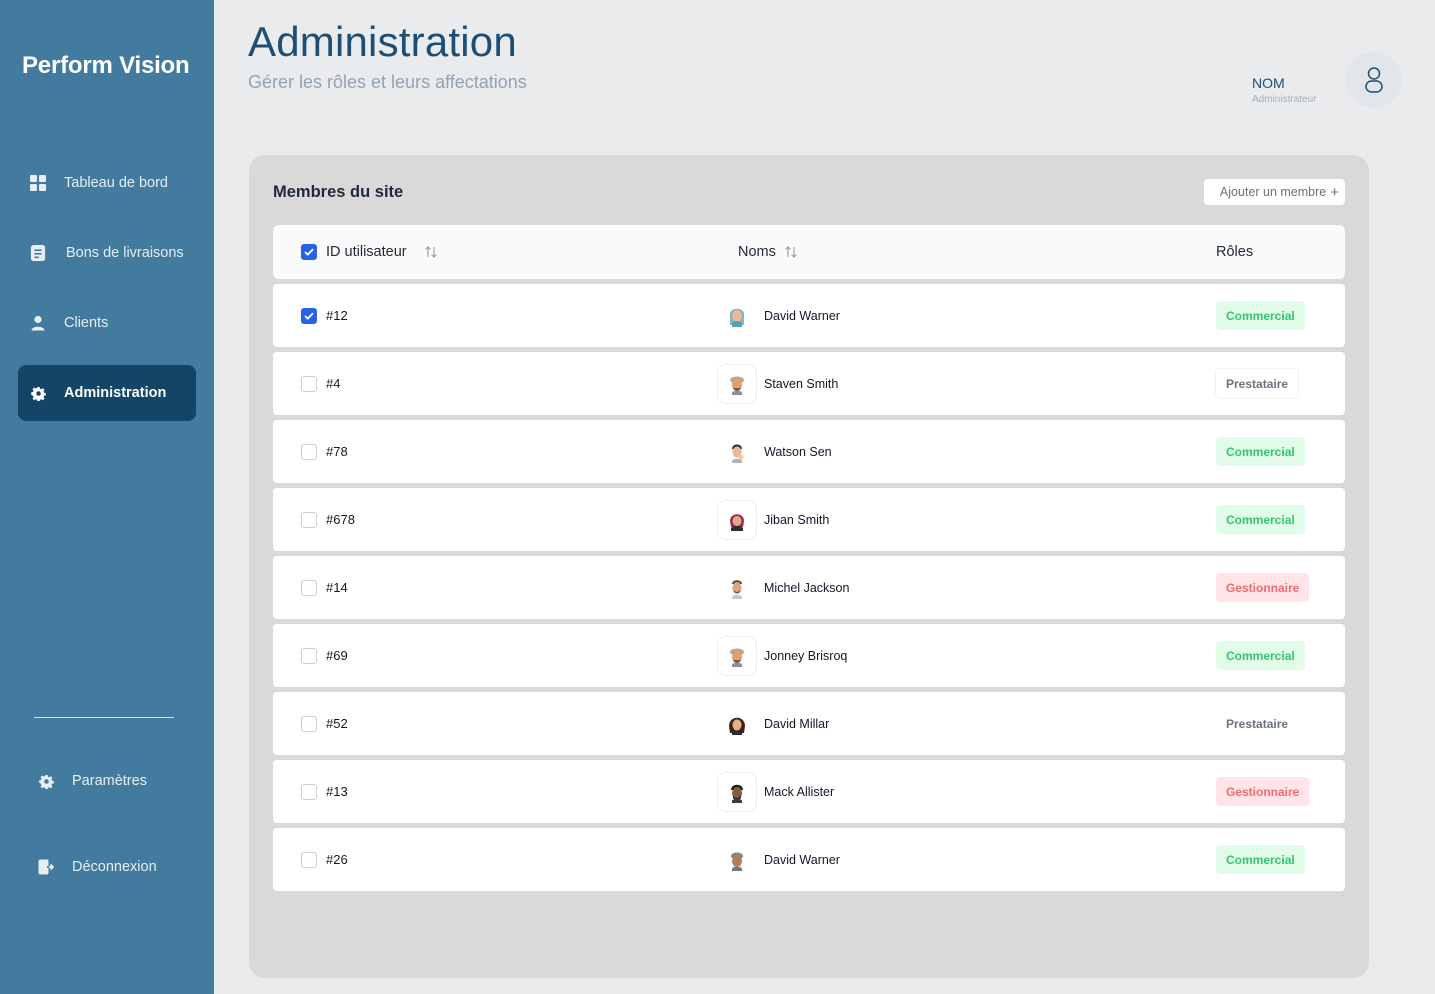 The width and height of the screenshot is (1435, 994). Describe the element at coordinates (797, 723) in the screenshot. I see `user-name-cell: David Millar` at that location.